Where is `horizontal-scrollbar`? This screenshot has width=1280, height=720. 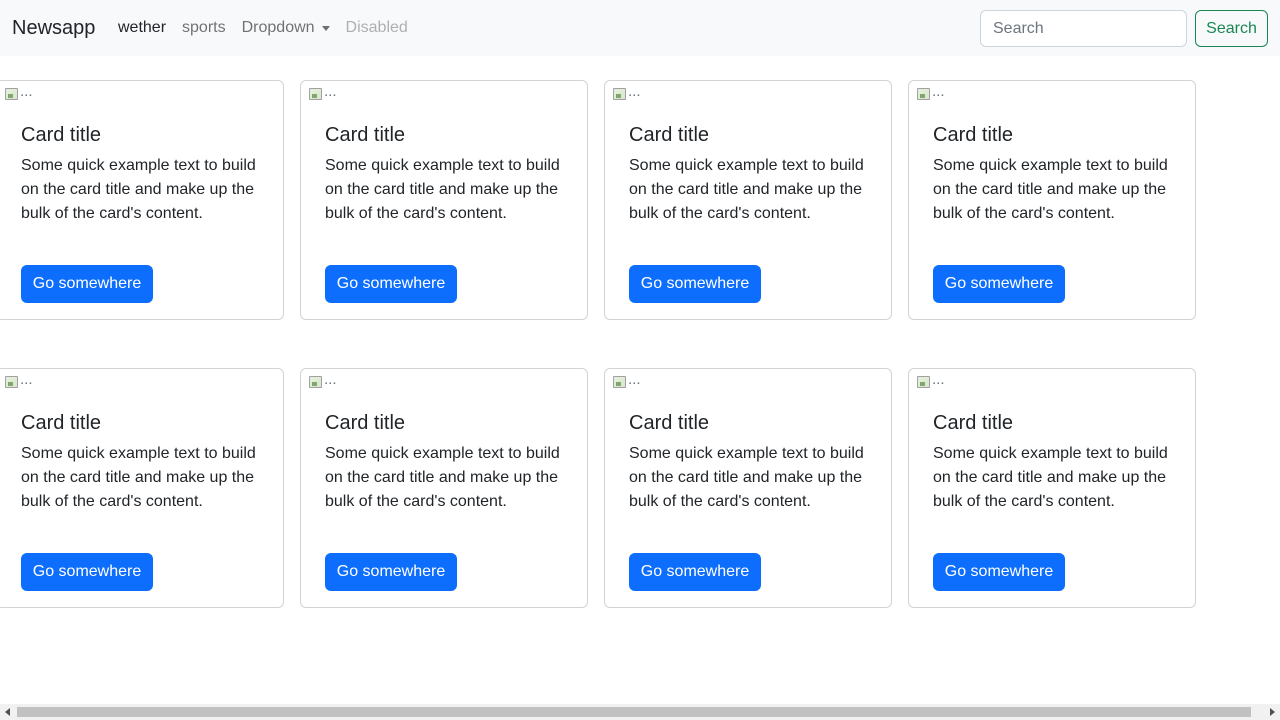 horizontal-scrollbar is located at coordinates (640, 712).